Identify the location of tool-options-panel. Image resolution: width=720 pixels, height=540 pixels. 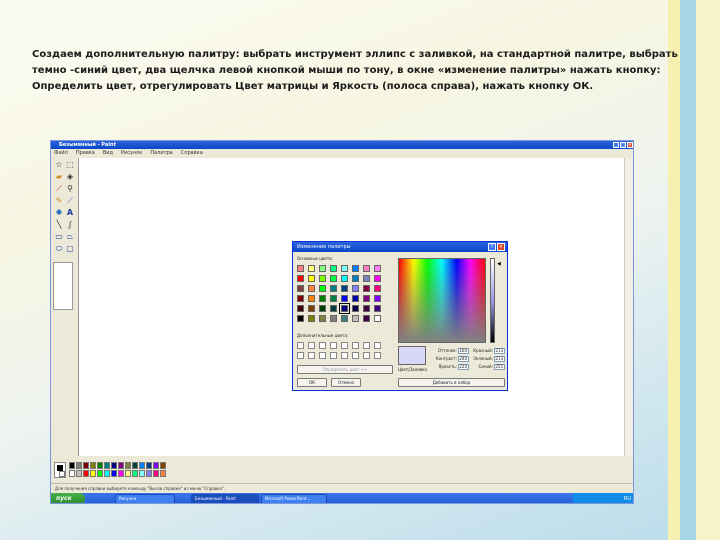
(63, 286).